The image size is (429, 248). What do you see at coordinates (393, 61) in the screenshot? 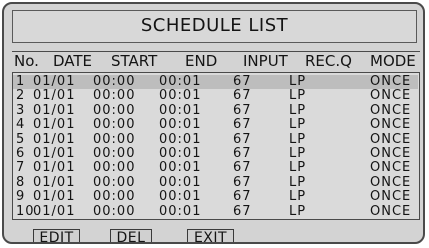
I see `column-header-mode: MODE` at bounding box center [393, 61].